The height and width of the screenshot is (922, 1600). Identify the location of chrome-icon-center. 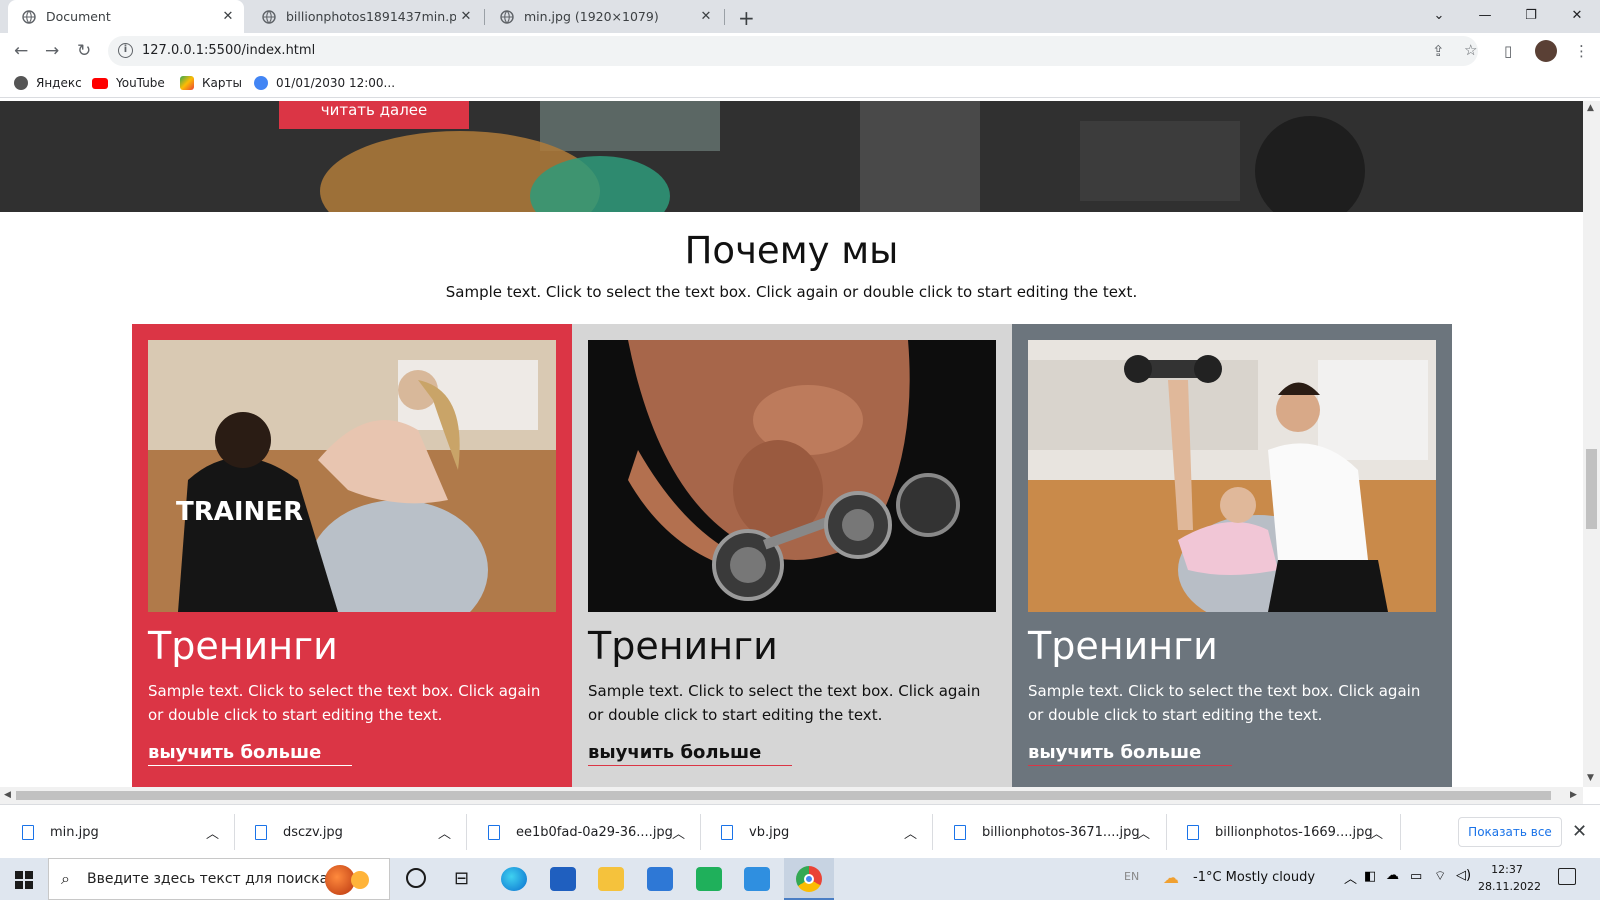
(809, 879).